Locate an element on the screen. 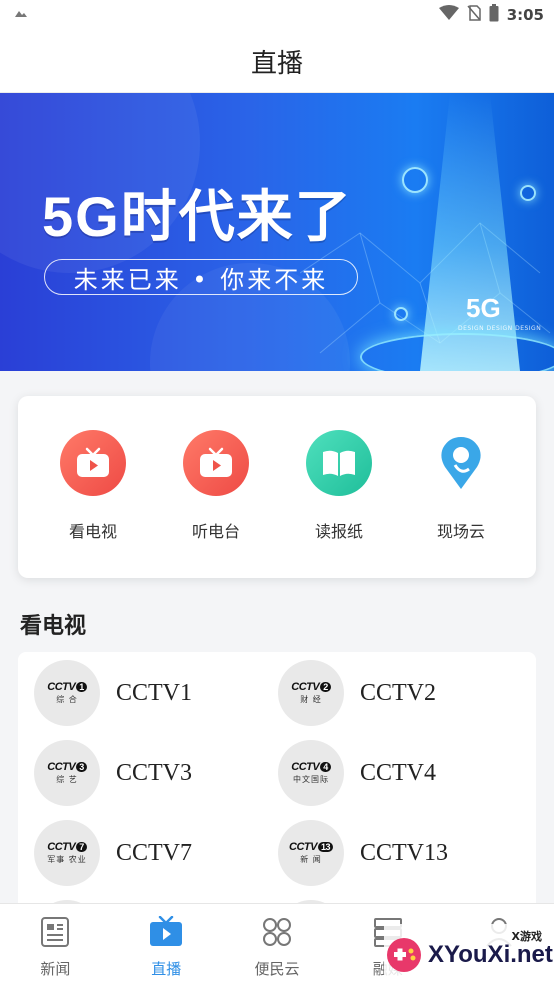 The image size is (554, 987). channel-item-cctv3: CCTV 3 综 艺 CCTV3 is located at coordinates (113, 773).